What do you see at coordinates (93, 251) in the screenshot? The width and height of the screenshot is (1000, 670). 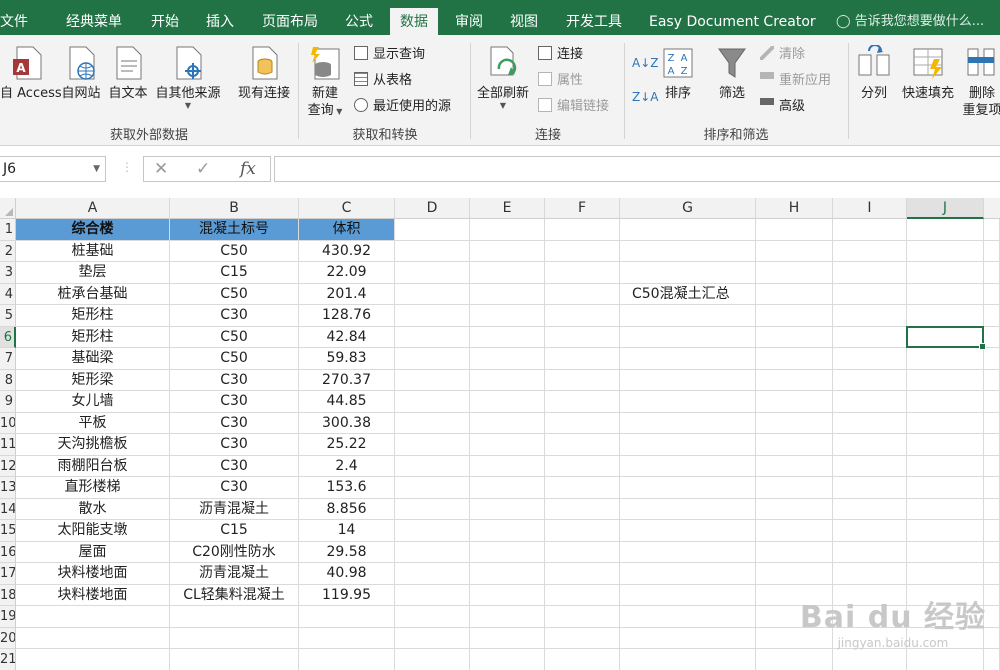 I see `table-cell: 桩基础` at bounding box center [93, 251].